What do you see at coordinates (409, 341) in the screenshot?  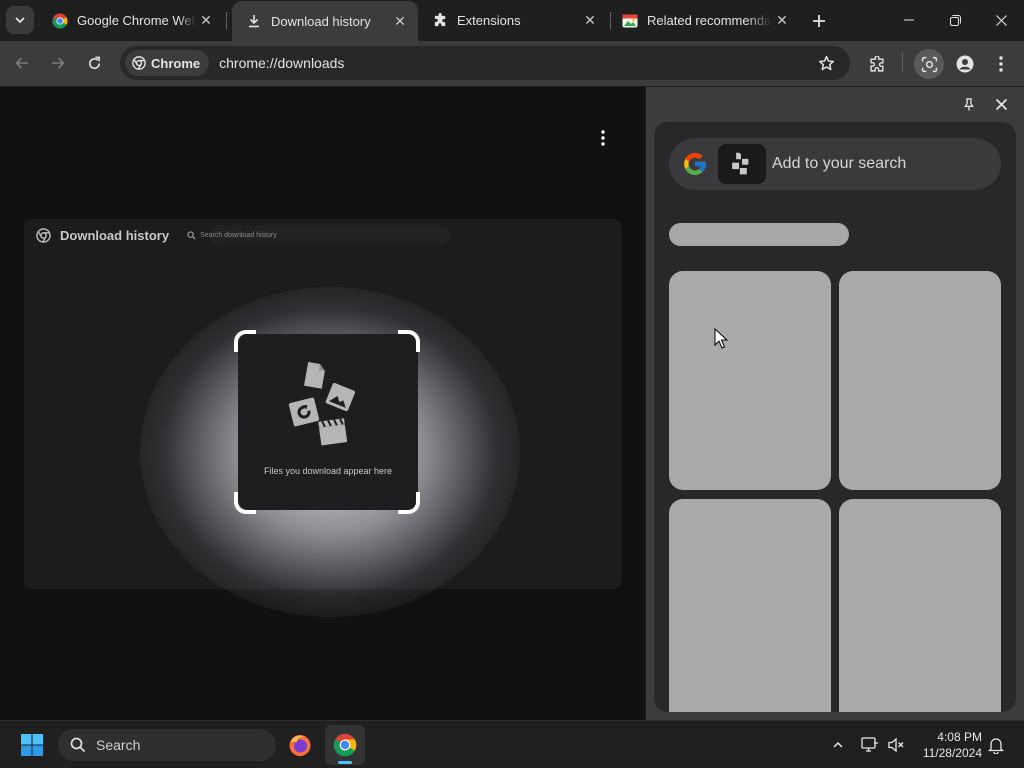 I see `selection-corner-top-right` at bounding box center [409, 341].